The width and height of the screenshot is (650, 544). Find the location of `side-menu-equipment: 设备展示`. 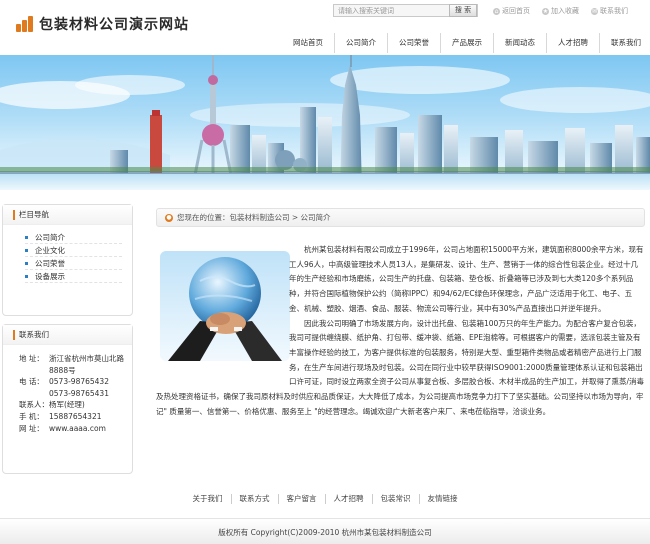

side-menu-equipment: 设备展示 is located at coordinates (73, 276).